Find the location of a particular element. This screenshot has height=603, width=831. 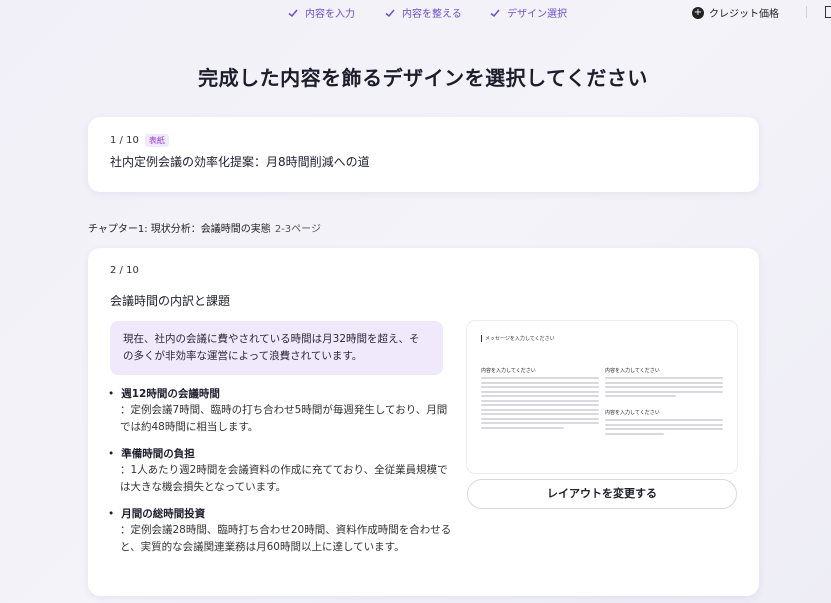

step-label: 内容を入力 is located at coordinates (330, 14).